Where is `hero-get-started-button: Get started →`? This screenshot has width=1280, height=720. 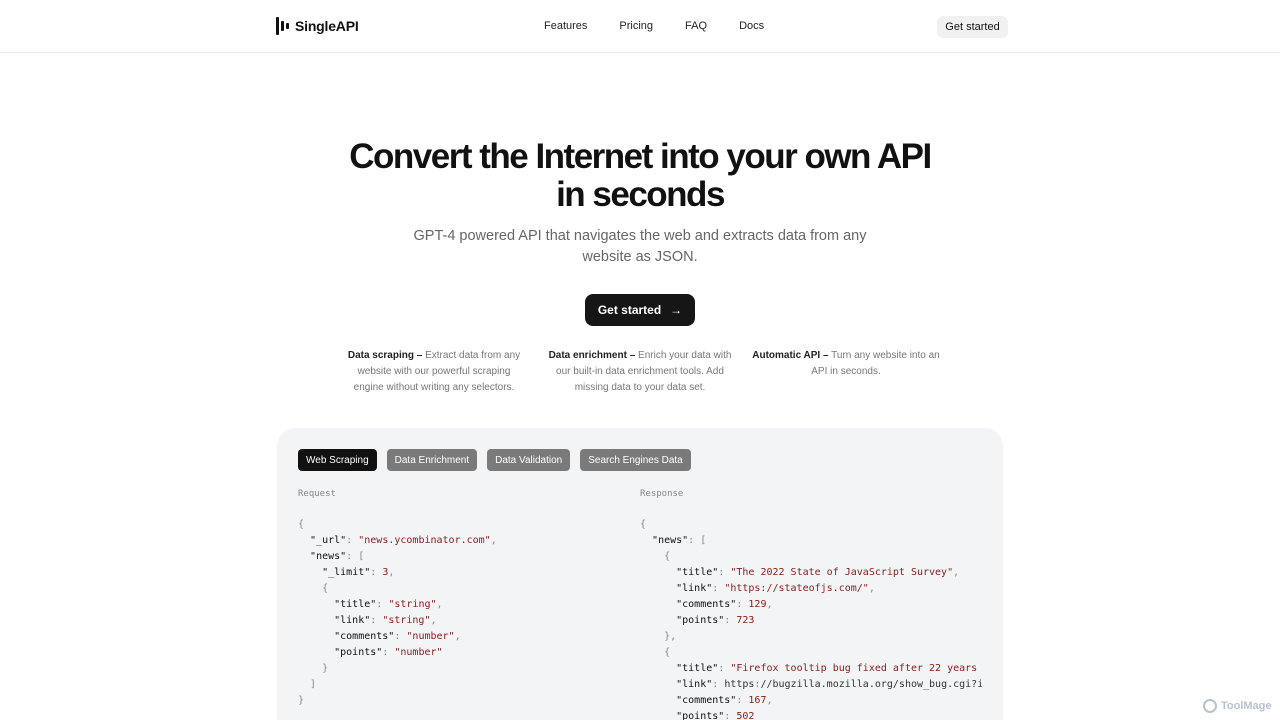 hero-get-started-button: Get started → is located at coordinates (640, 310).